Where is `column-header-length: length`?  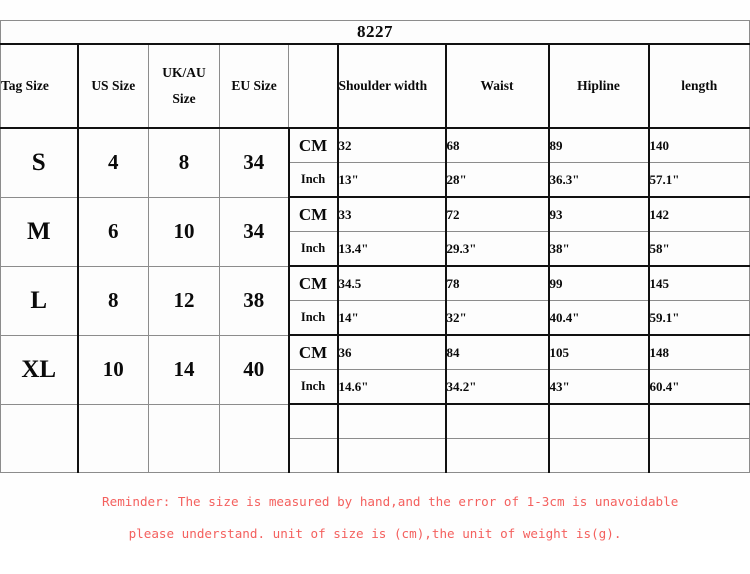 column-header-length: length is located at coordinates (698, 86).